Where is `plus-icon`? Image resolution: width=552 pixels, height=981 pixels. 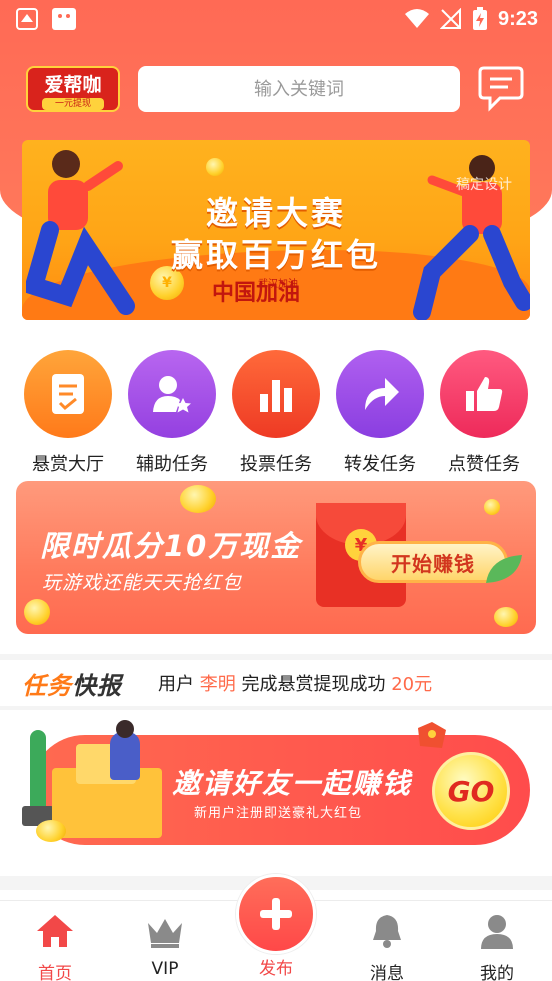
plus-icon is located at coordinates (276, 914).